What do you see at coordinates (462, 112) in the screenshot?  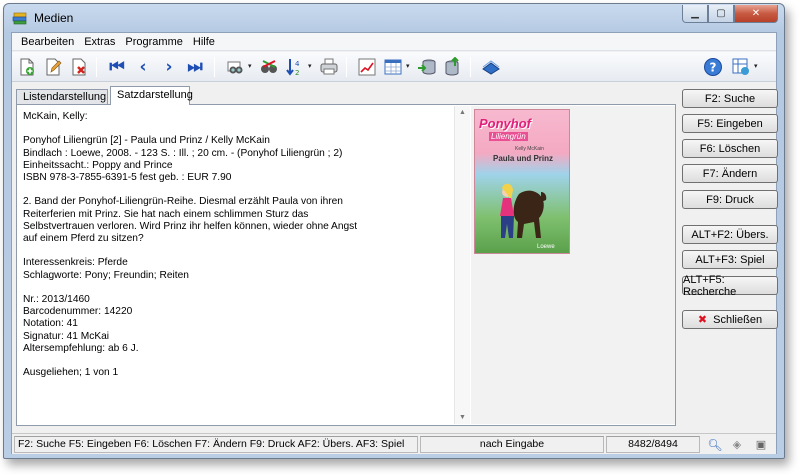 I see `scroll-up-icon: ▲` at bounding box center [462, 112].